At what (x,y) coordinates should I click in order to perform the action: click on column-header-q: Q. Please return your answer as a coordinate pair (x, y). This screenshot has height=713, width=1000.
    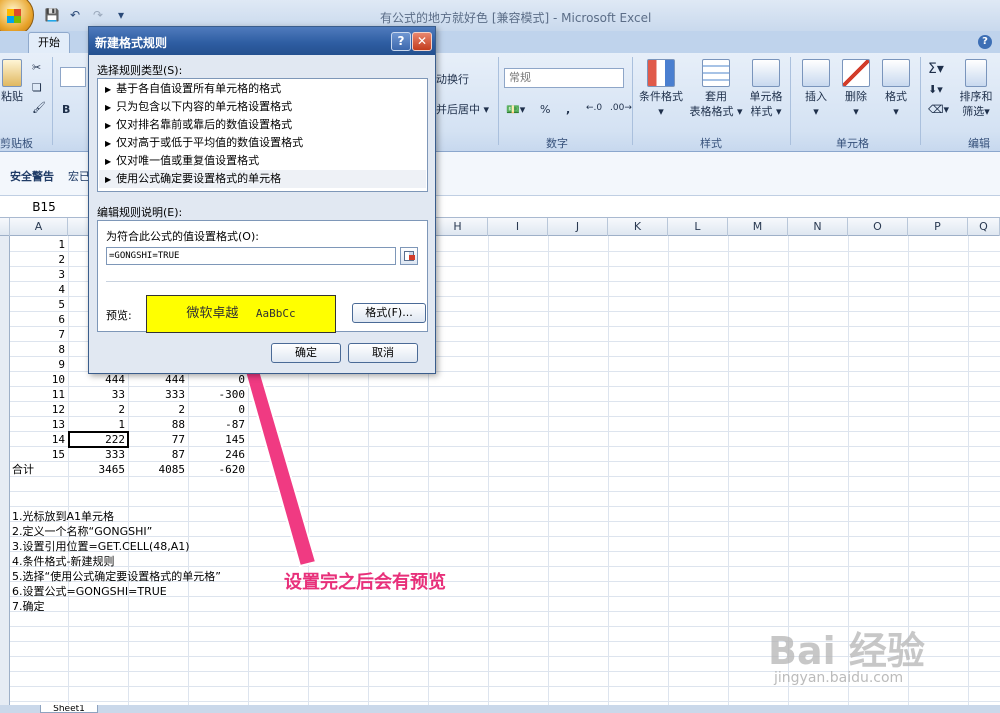
    Looking at the image, I should click on (984, 227).